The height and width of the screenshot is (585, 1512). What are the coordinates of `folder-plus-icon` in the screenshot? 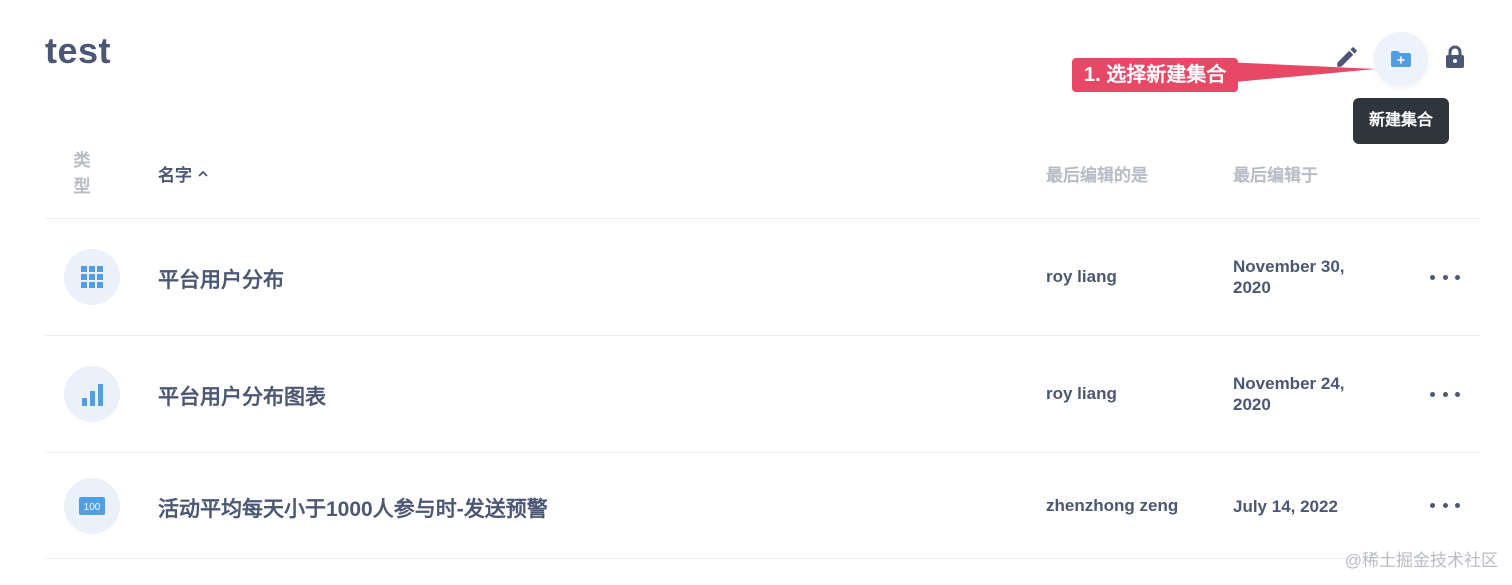 It's located at (1401, 59).